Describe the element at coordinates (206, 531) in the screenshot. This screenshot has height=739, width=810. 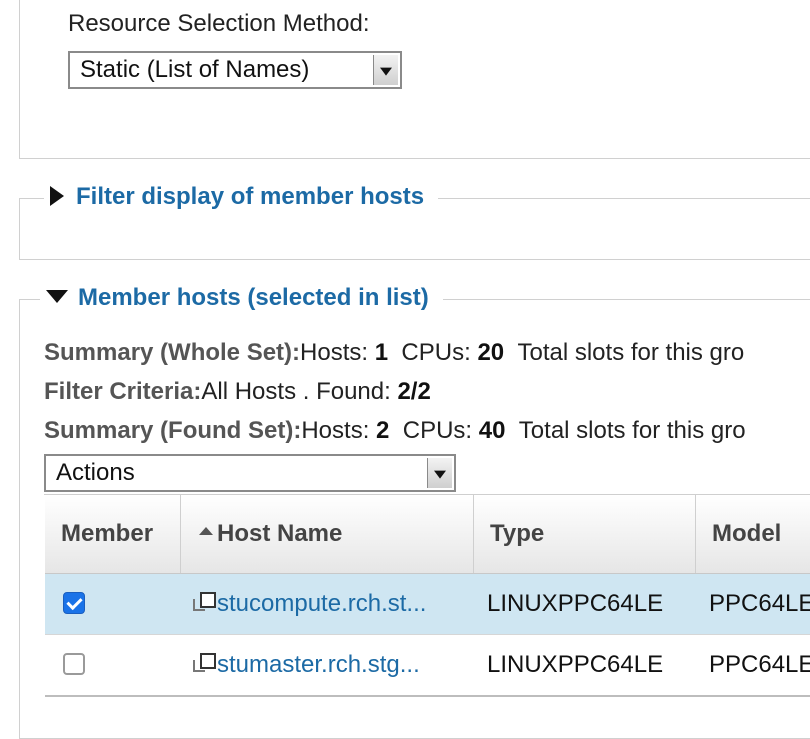
I see `sort-ascending-icon` at that location.